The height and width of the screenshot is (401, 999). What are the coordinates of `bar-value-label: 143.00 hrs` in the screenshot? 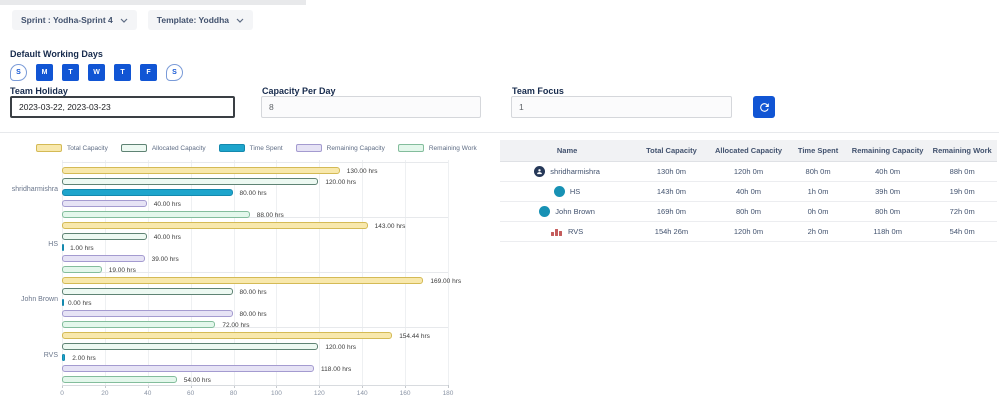 It's located at (390, 226).